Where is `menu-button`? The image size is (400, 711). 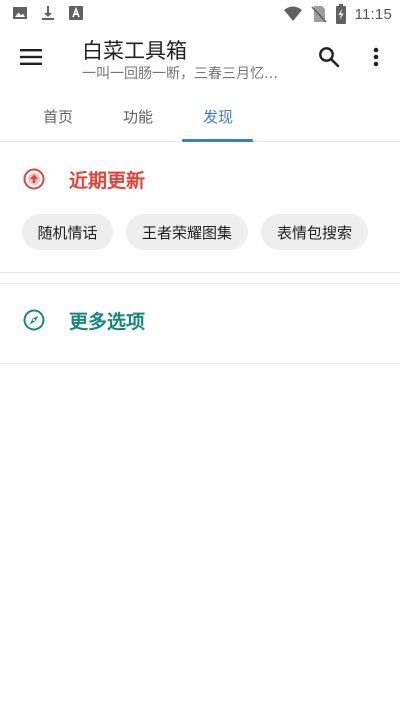 menu-button is located at coordinates (31, 59).